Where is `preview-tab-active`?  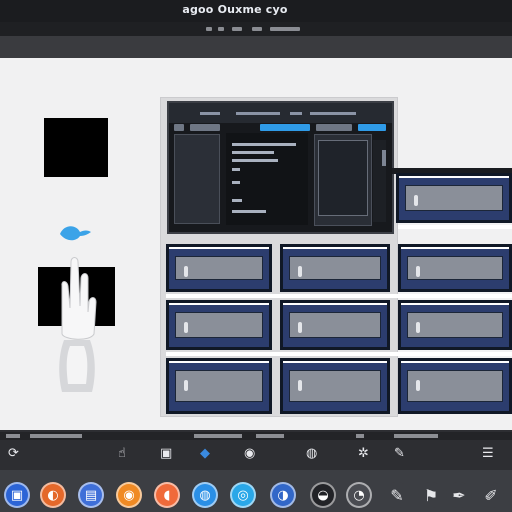 preview-tab-active is located at coordinates (285, 127).